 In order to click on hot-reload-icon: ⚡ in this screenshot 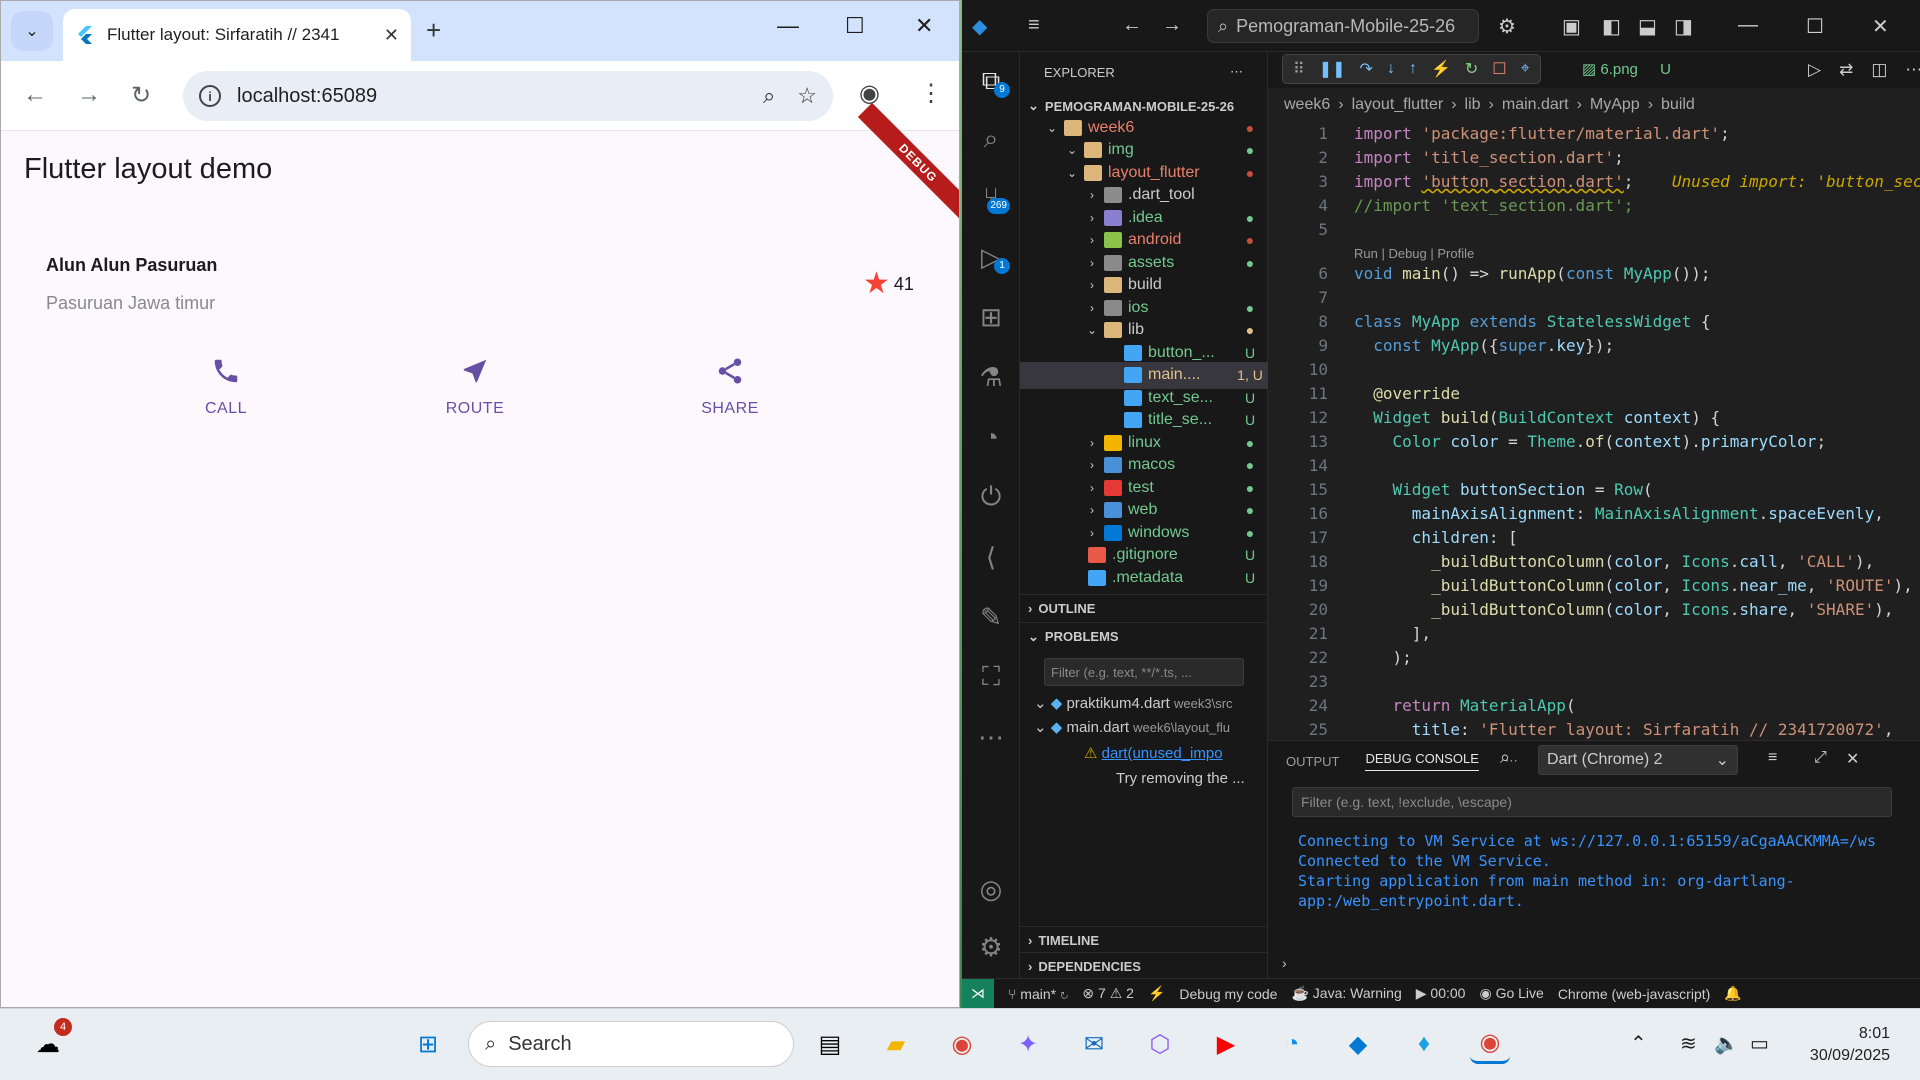, I will do `click(1441, 69)`.